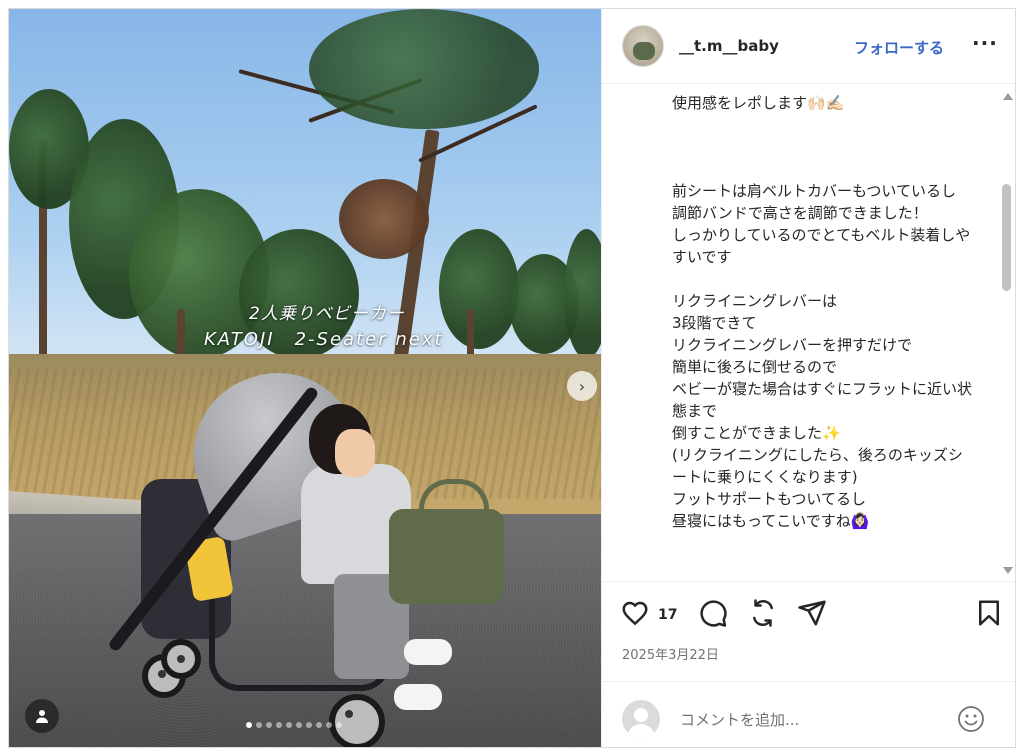 This screenshot has width=1024, height=756. I want to click on image-overlay-title: 2人乗りベビーカー, so click(327, 314).